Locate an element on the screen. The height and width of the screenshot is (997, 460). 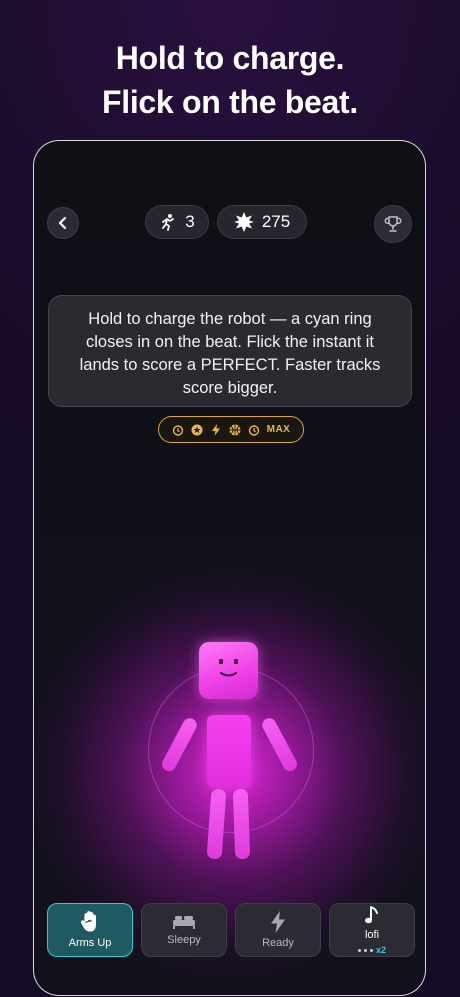
chevron-left-icon is located at coordinates (62, 223).